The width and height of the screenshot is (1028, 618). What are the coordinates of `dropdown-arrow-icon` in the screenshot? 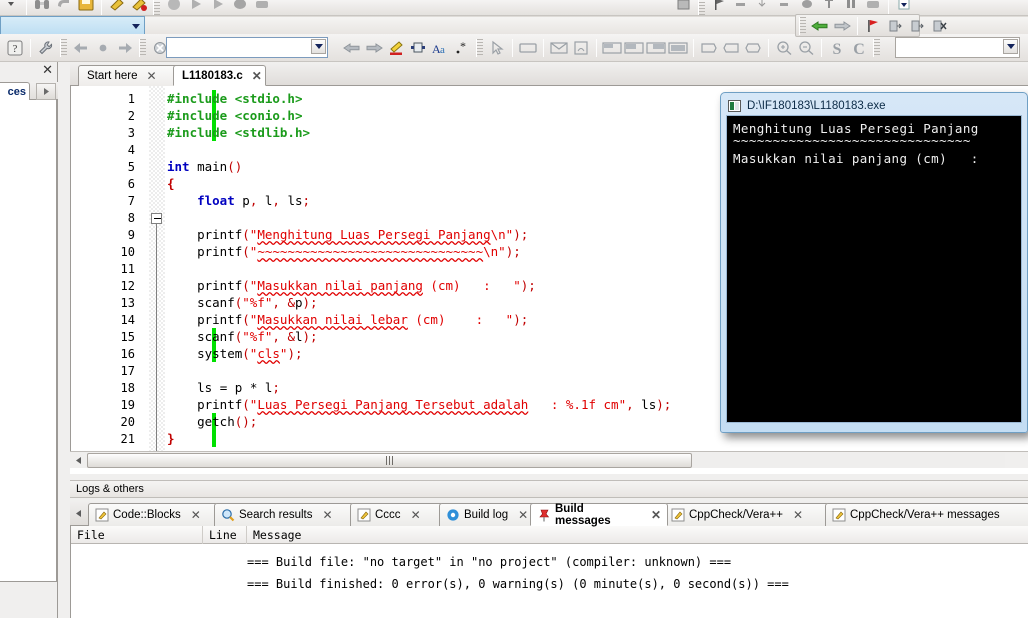 It's located at (11, 7).